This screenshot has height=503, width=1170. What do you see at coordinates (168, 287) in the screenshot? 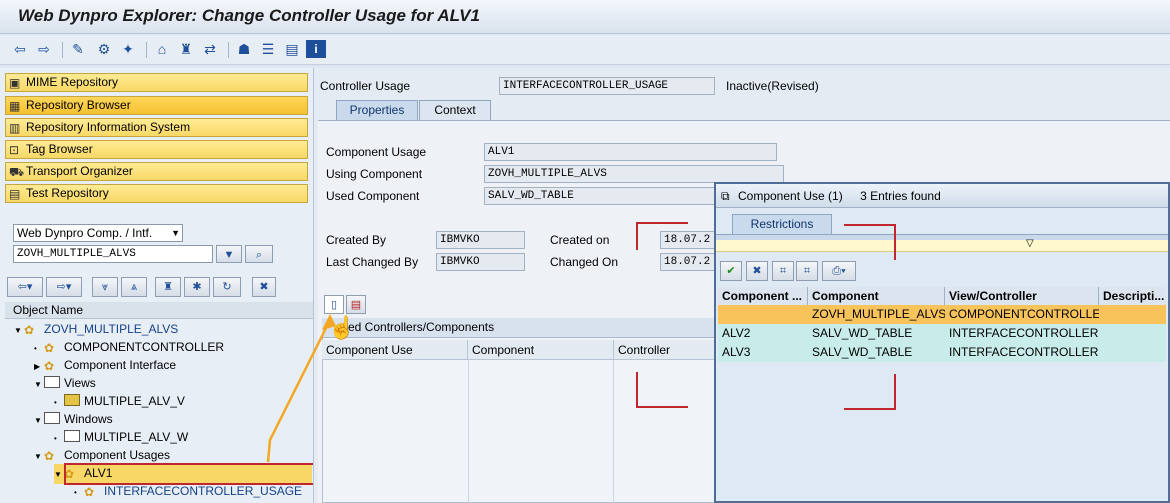
I see `hierarchy-button: ♜` at bounding box center [168, 287].